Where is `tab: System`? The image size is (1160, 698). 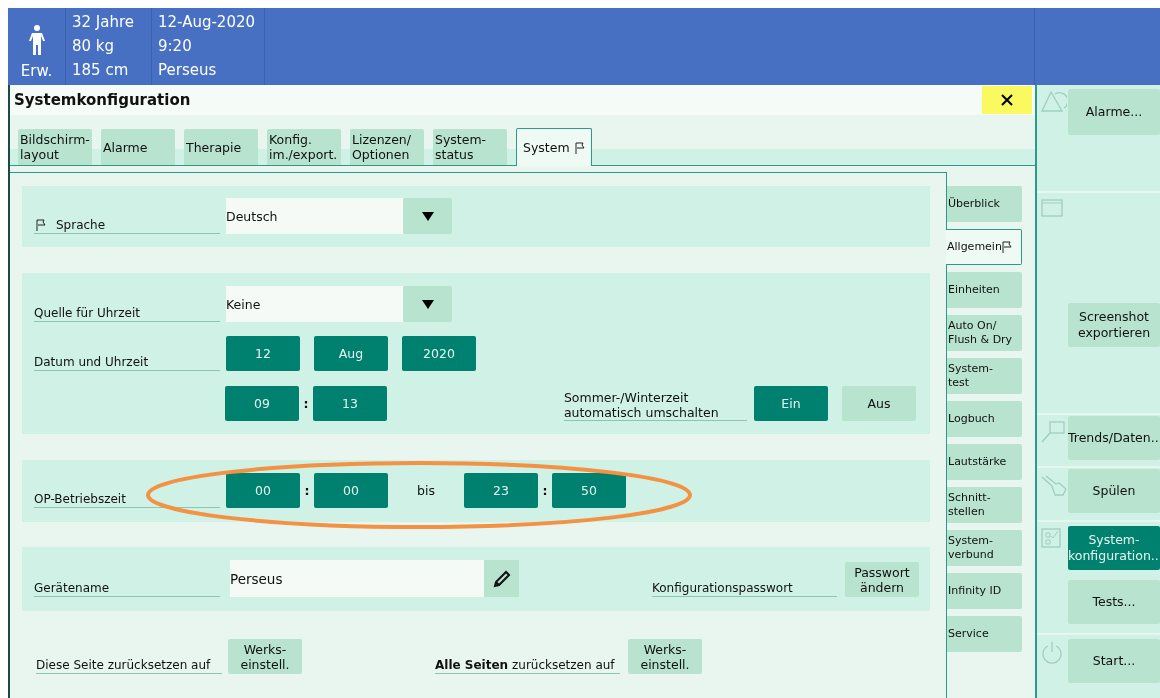
tab: System is located at coordinates (554, 147).